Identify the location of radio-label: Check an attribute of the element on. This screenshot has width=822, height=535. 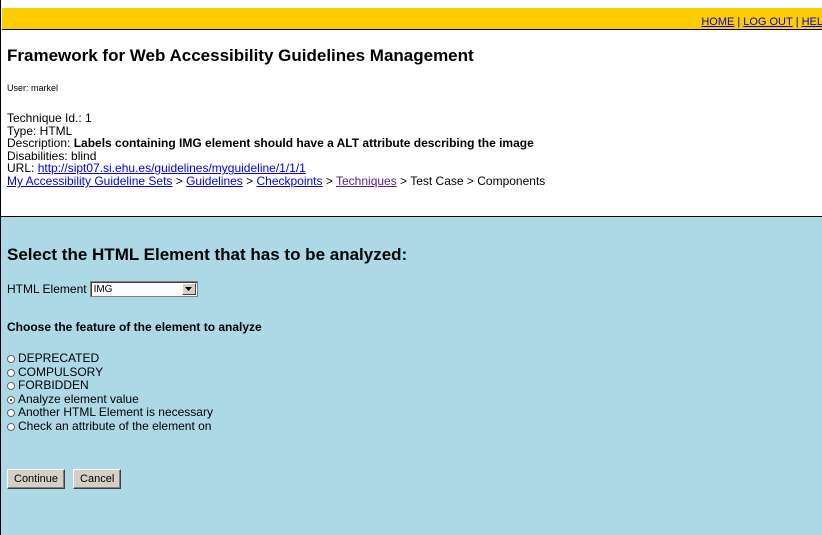
(115, 425).